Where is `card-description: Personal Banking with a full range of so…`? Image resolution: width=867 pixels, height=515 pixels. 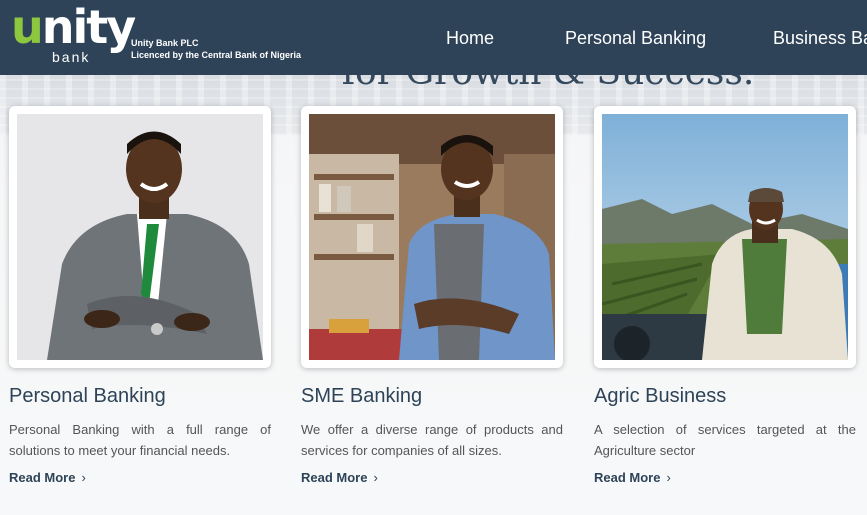 card-description: Personal Banking with a full range of so… is located at coordinates (140, 440).